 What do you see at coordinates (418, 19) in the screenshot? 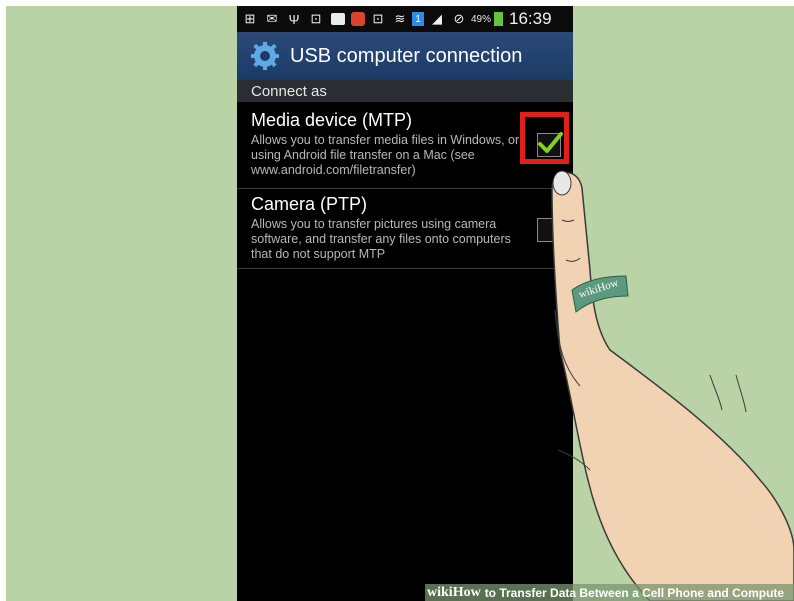
I see `sim-icon: 1` at bounding box center [418, 19].